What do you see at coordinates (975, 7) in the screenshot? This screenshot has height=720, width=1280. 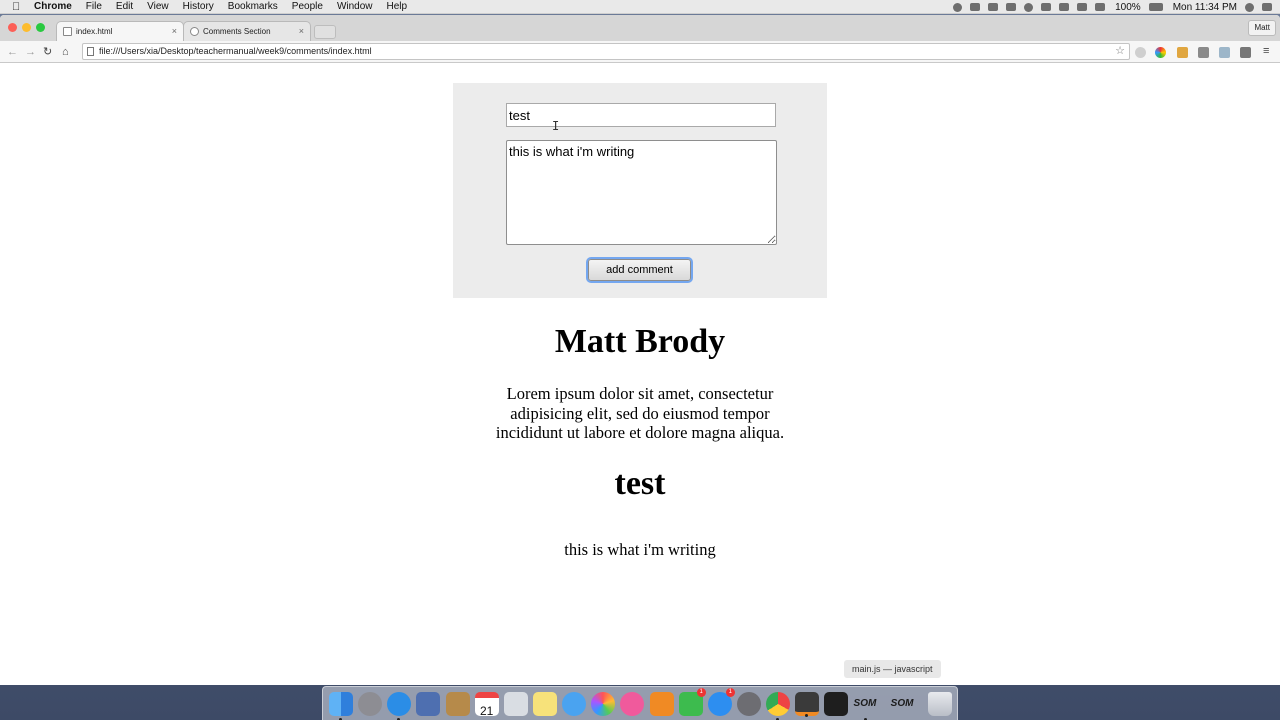 I see `sync-icon` at bounding box center [975, 7].